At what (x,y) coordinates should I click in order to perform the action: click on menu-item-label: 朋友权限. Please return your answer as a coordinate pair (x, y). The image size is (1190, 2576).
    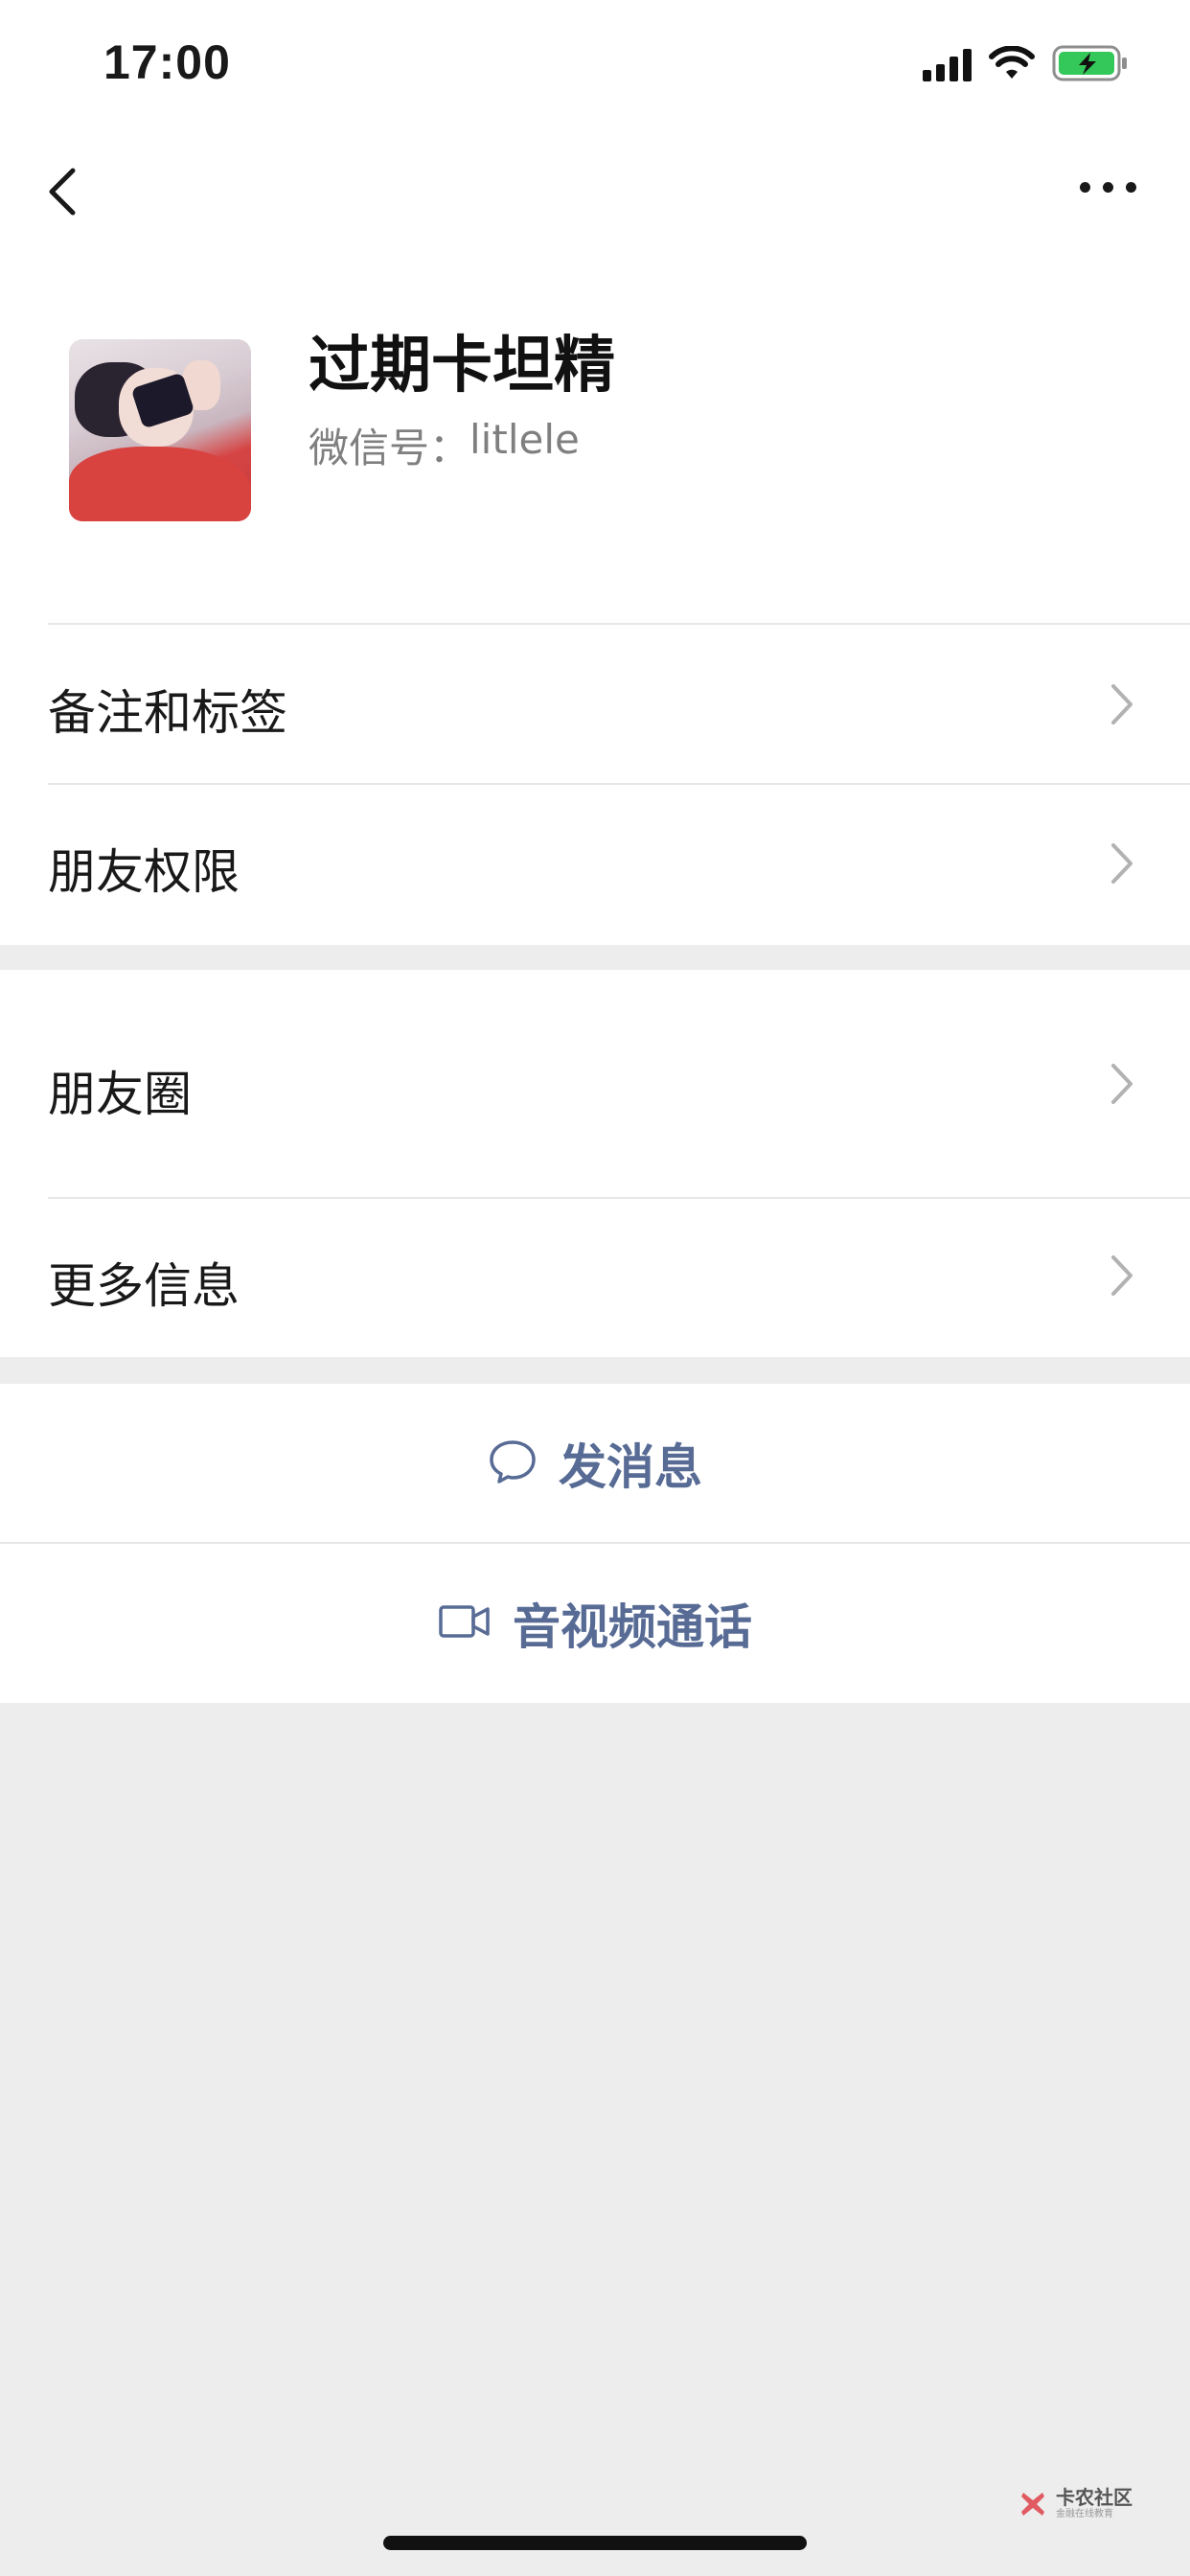
    Looking at the image, I should click on (144, 872).